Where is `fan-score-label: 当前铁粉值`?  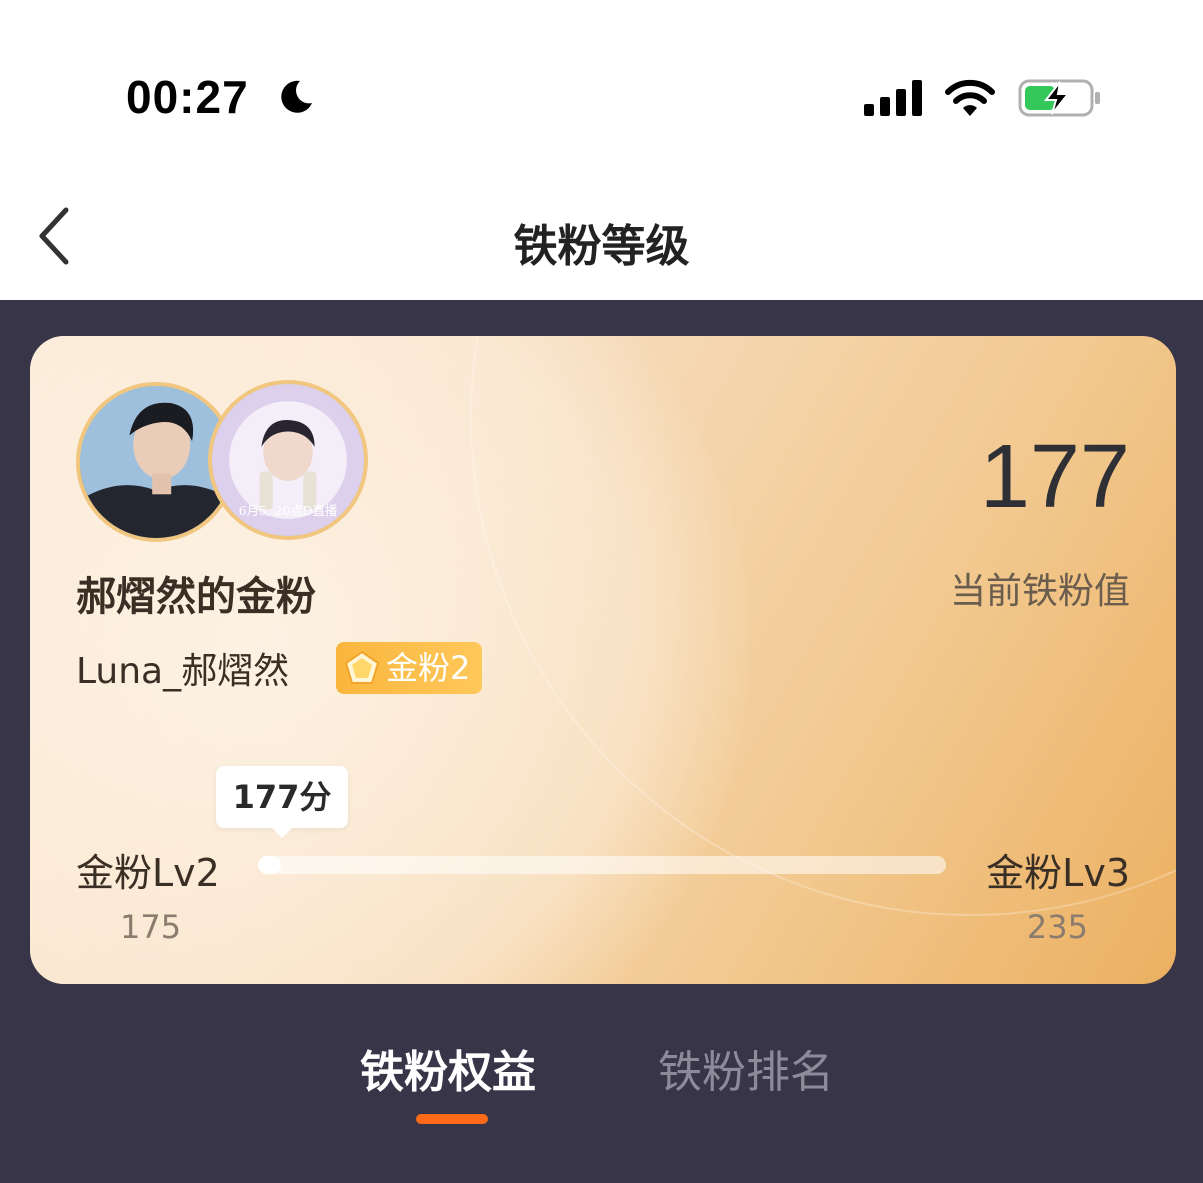 fan-score-label: 当前铁粉值 is located at coordinates (1039, 591).